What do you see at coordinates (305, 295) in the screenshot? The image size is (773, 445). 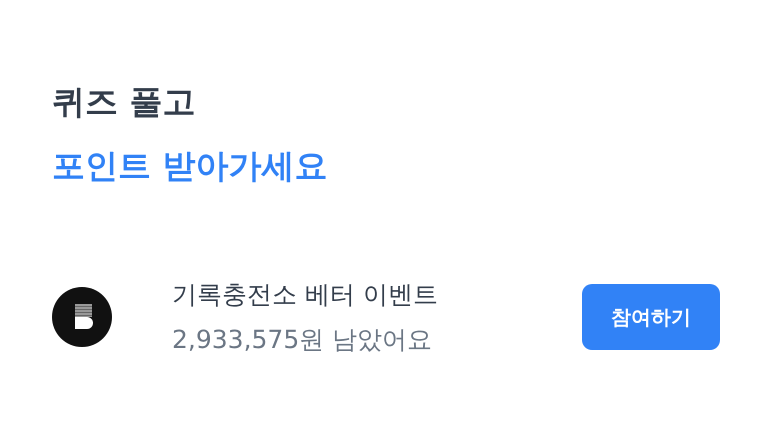 I see `event-title: 기록충전소 베터 이벤트` at bounding box center [305, 295].